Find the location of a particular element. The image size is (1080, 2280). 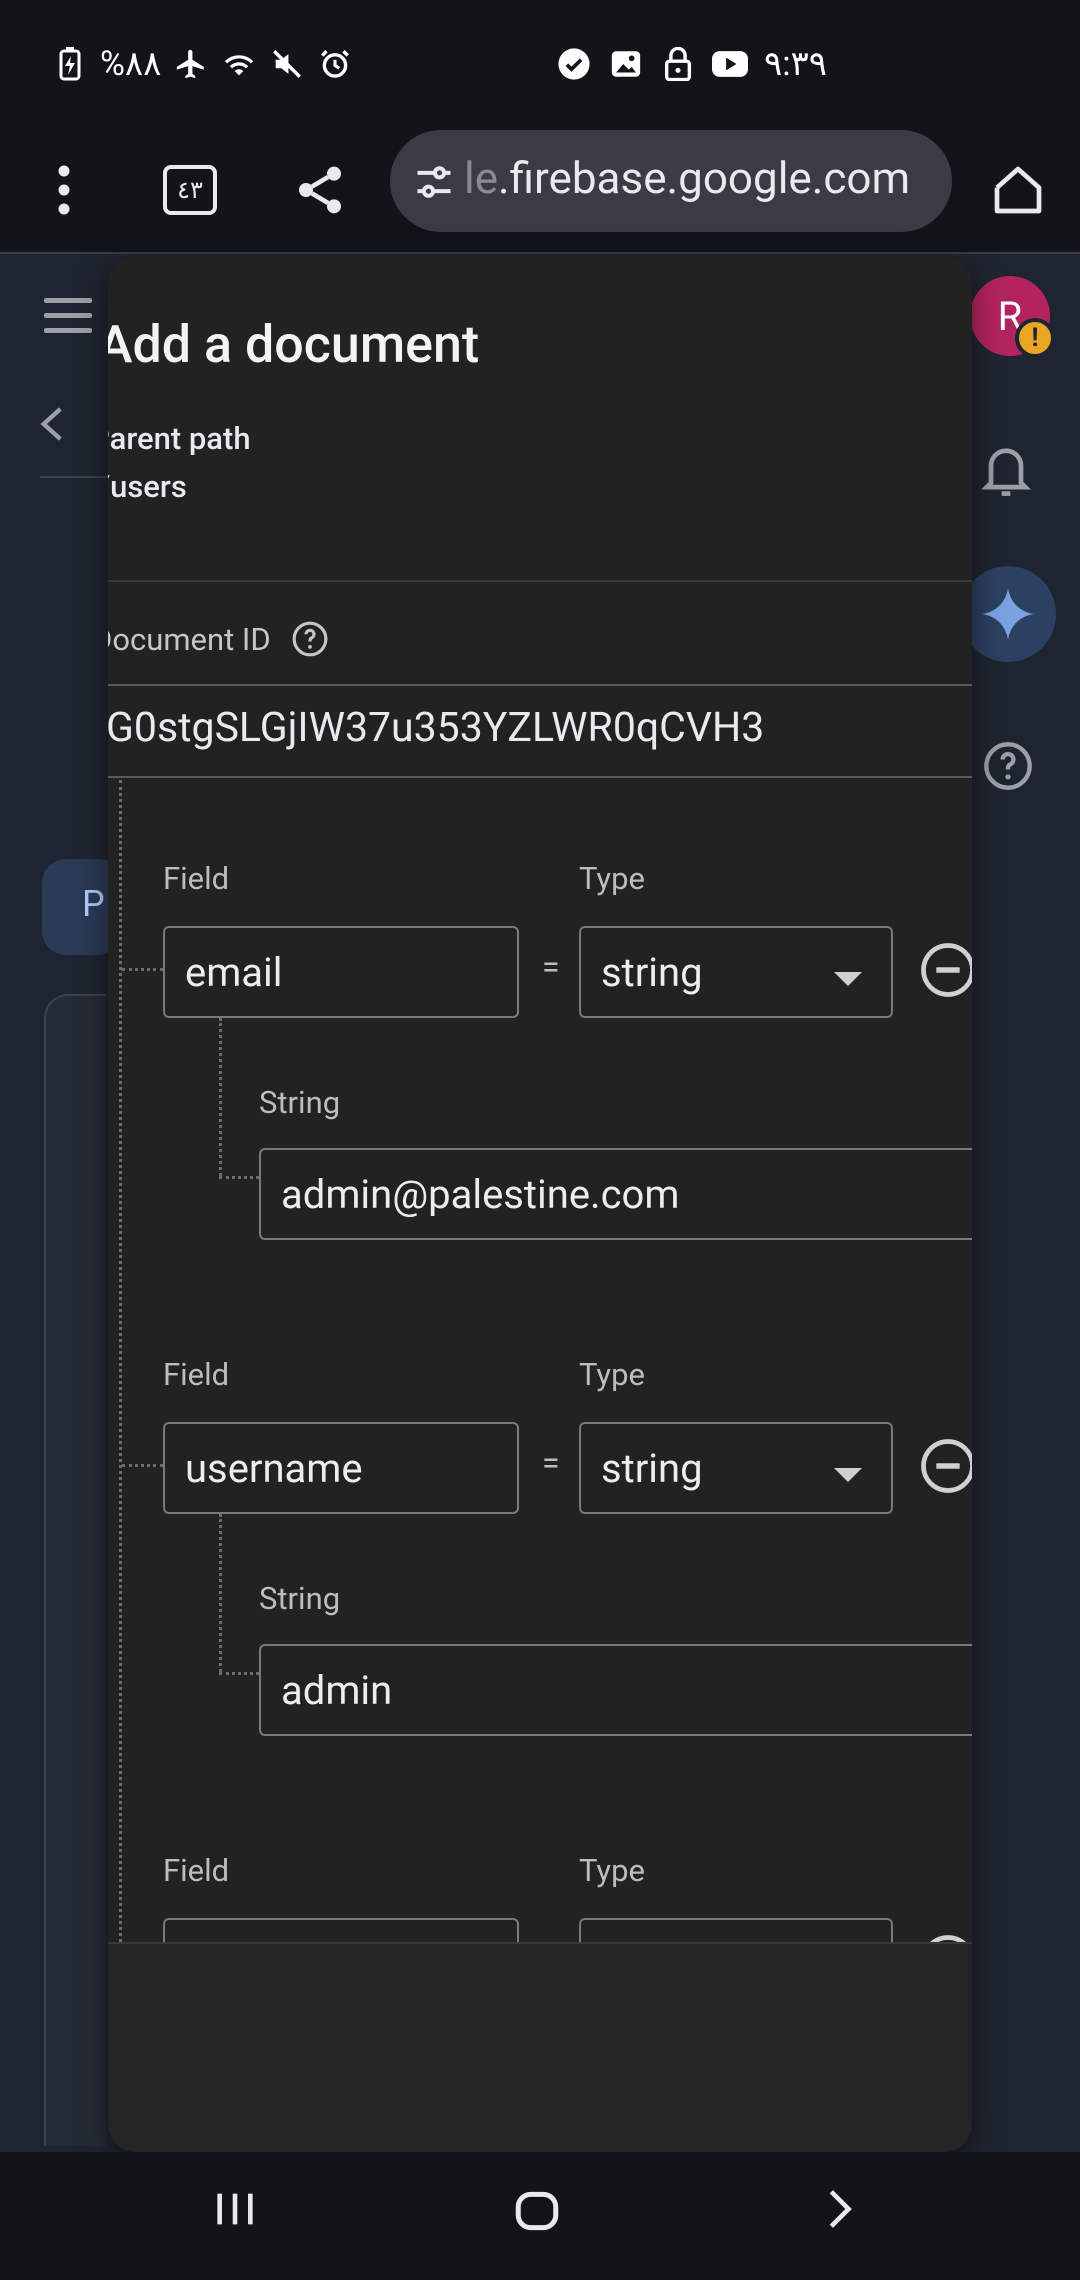

airplane-icon is located at coordinates (191, 64).